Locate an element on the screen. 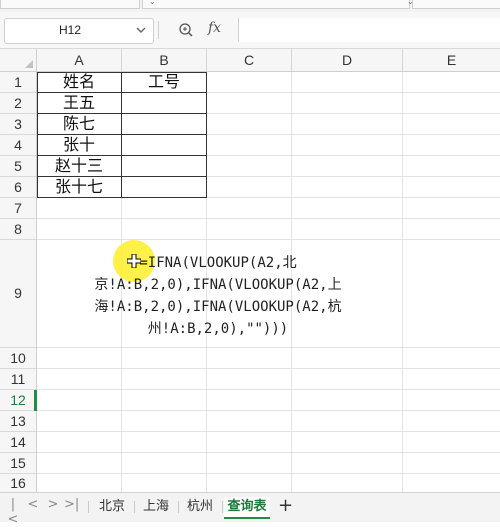 The height and width of the screenshot is (527, 500). row-header-1: 1 is located at coordinates (18, 82).